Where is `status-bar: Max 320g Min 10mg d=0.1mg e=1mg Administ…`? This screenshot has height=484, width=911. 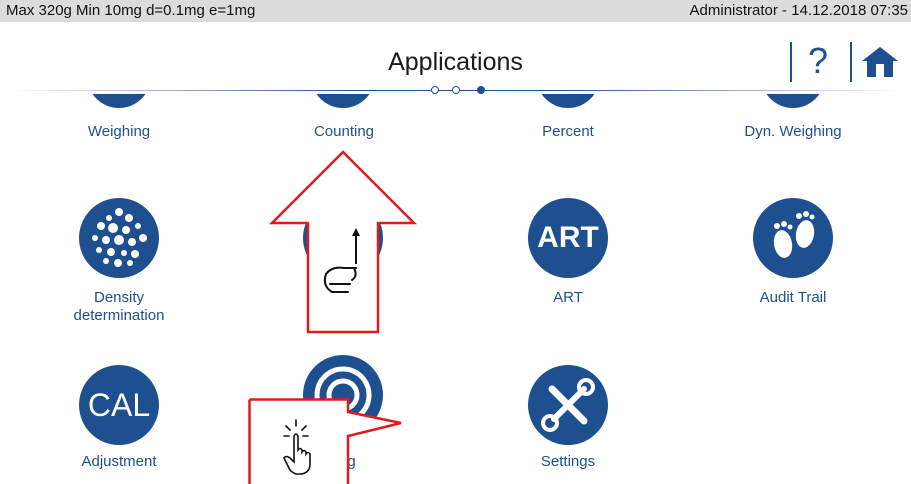
status-bar: Max 320g Min 10mg d=0.1mg e=1mg Administ… is located at coordinates (455, 11).